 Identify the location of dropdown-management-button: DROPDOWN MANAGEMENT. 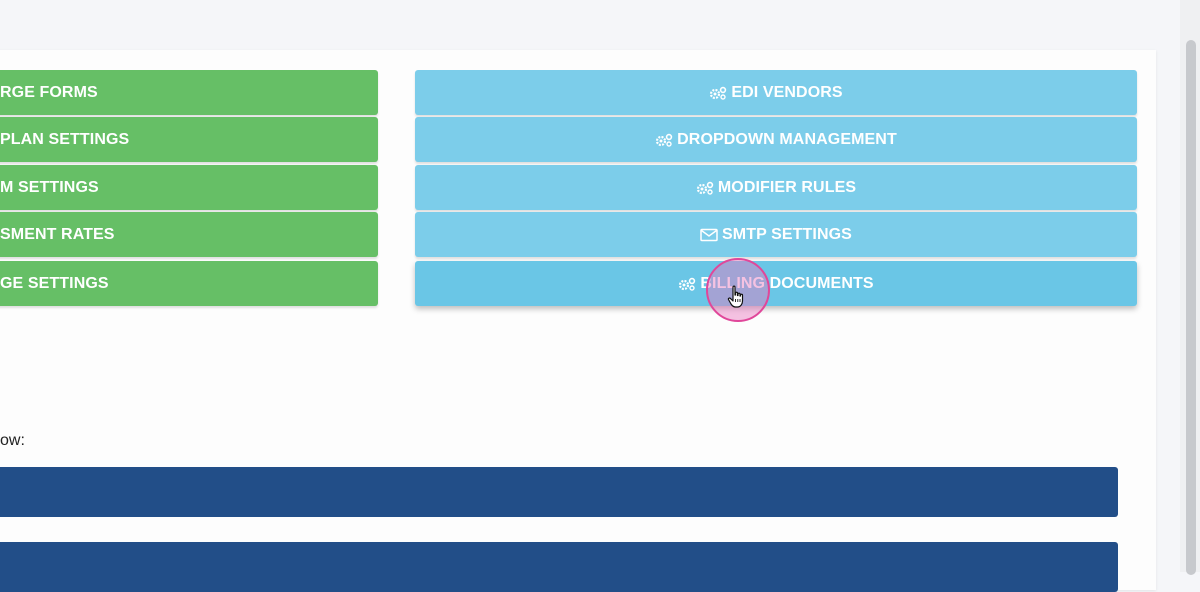
(776, 139).